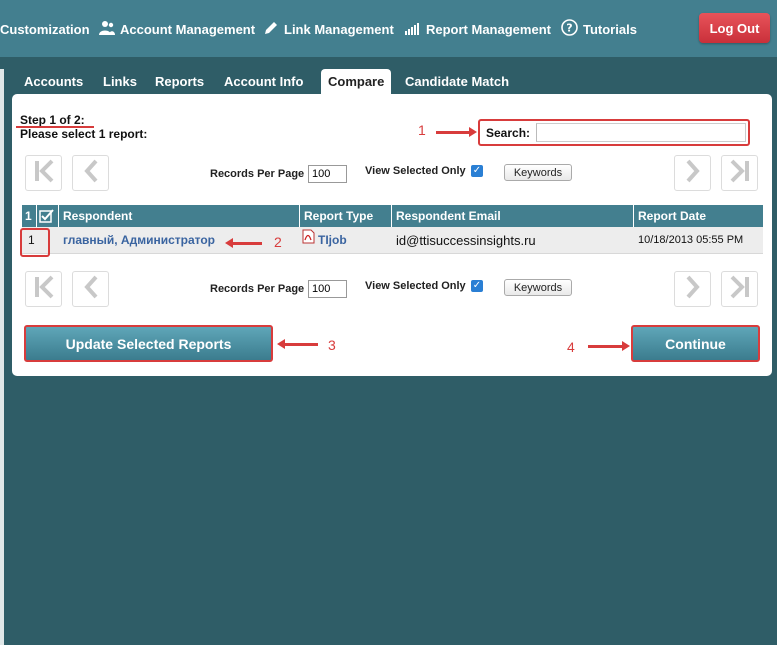  I want to click on column-header-respondent: Respondent, so click(179, 216).